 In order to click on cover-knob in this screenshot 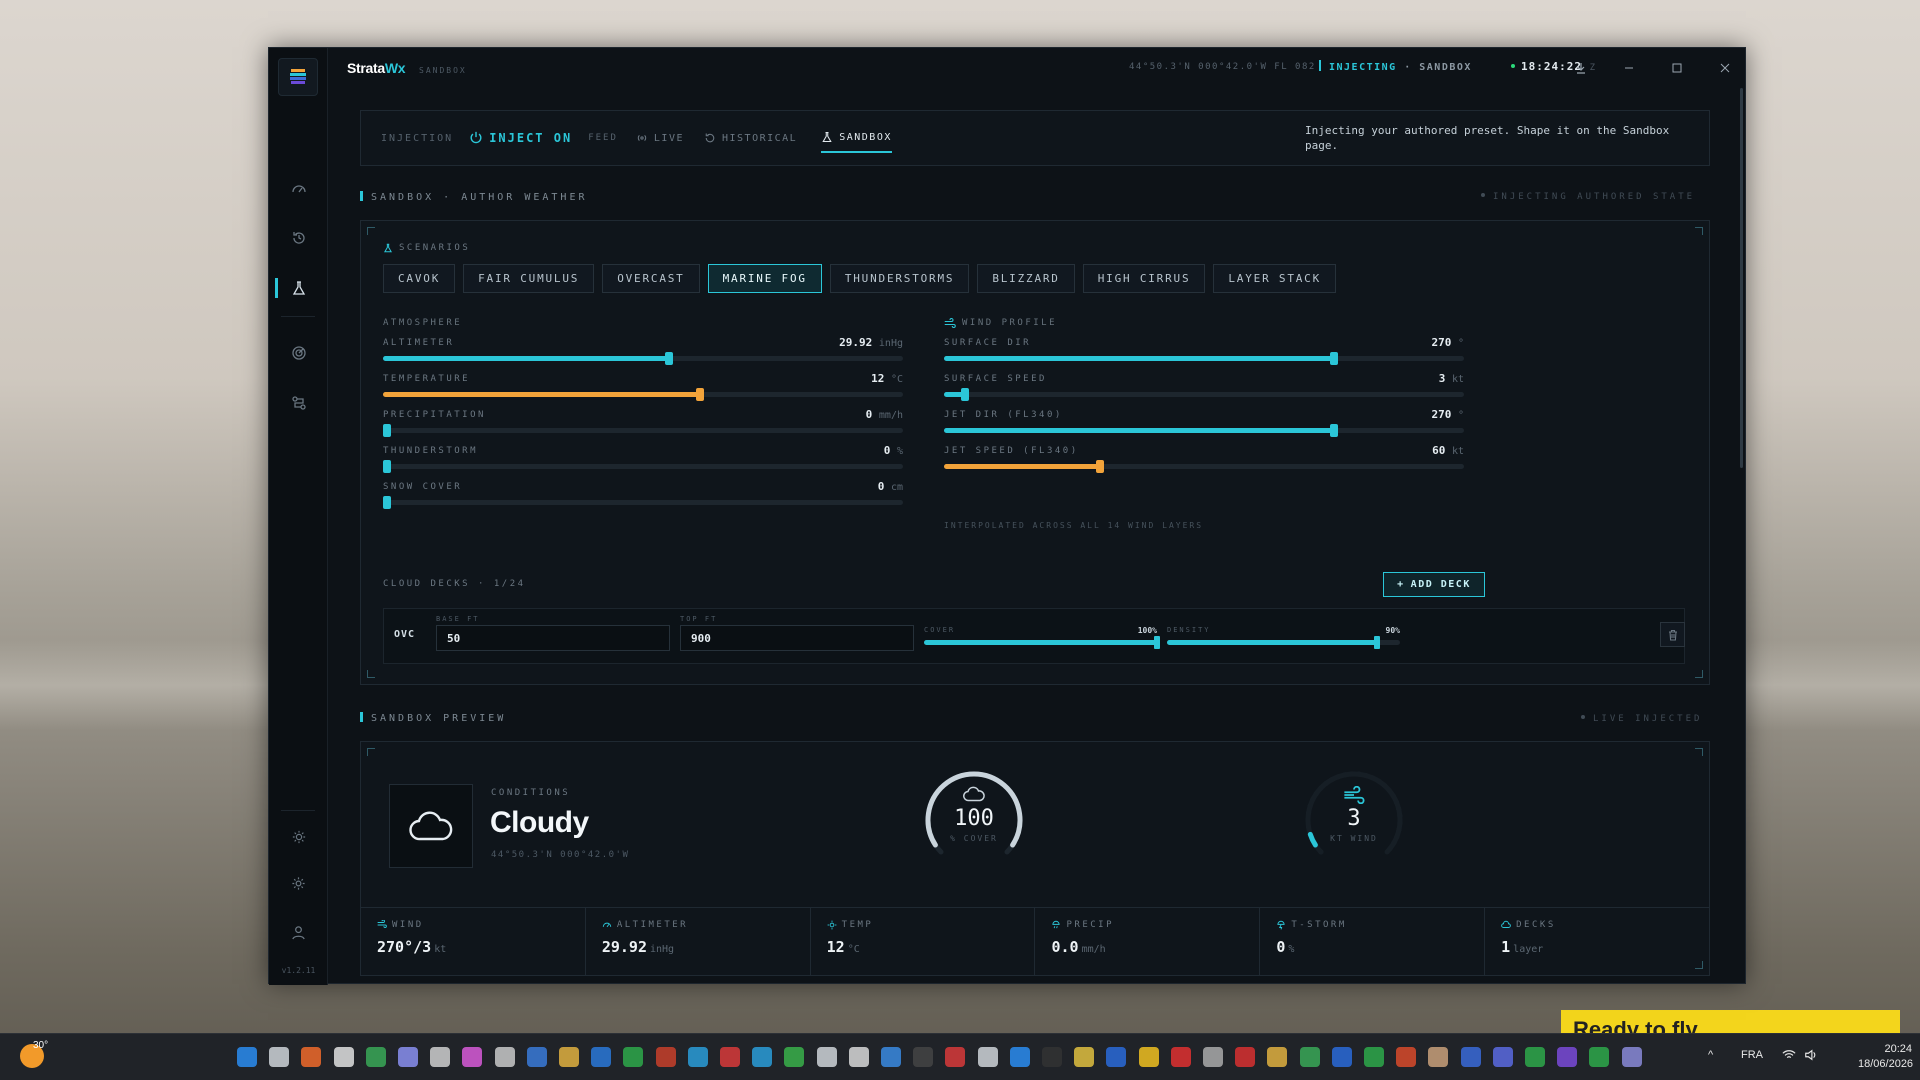, I will do `click(1157, 642)`.